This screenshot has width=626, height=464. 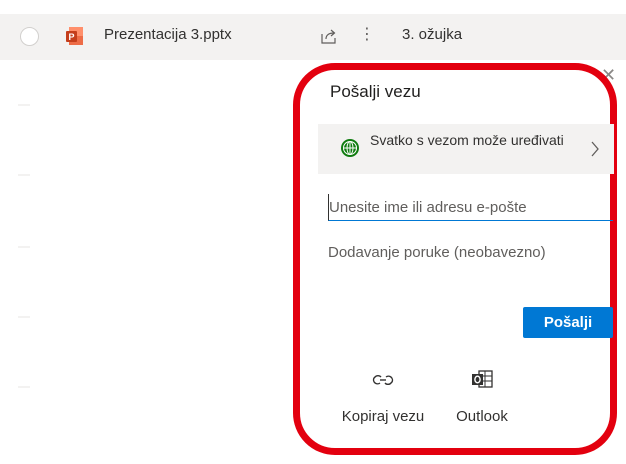 What do you see at coordinates (375, 91) in the screenshot?
I see `panel-title: Pošalji vezu` at bounding box center [375, 91].